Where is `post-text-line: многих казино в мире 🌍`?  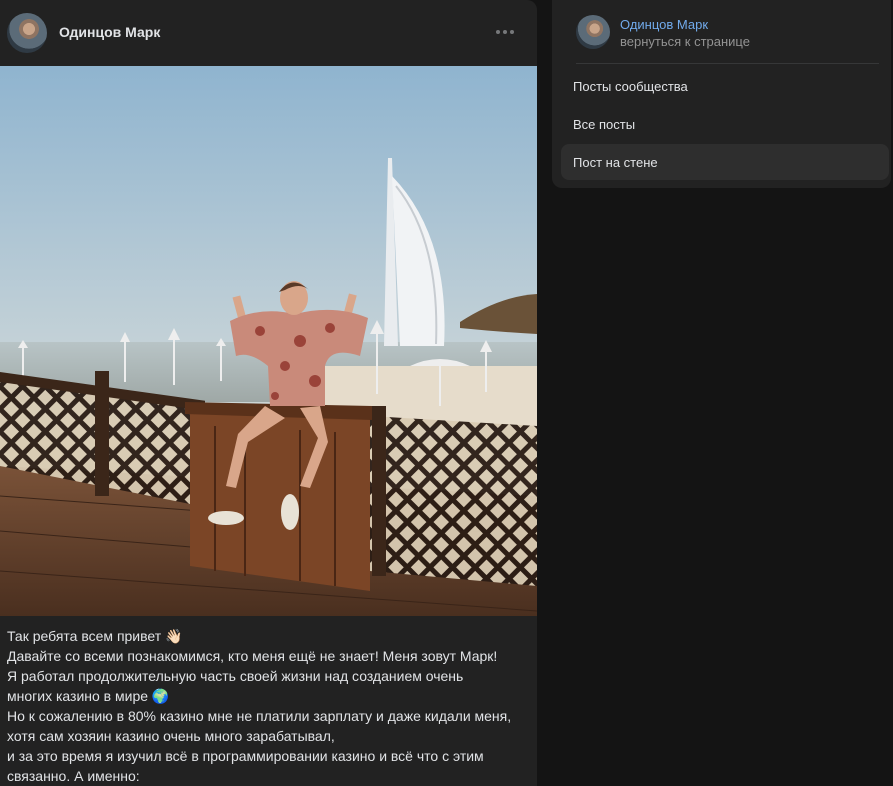
post-text-line: многих казино в мире 🌍 is located at coordinates (88, 696).